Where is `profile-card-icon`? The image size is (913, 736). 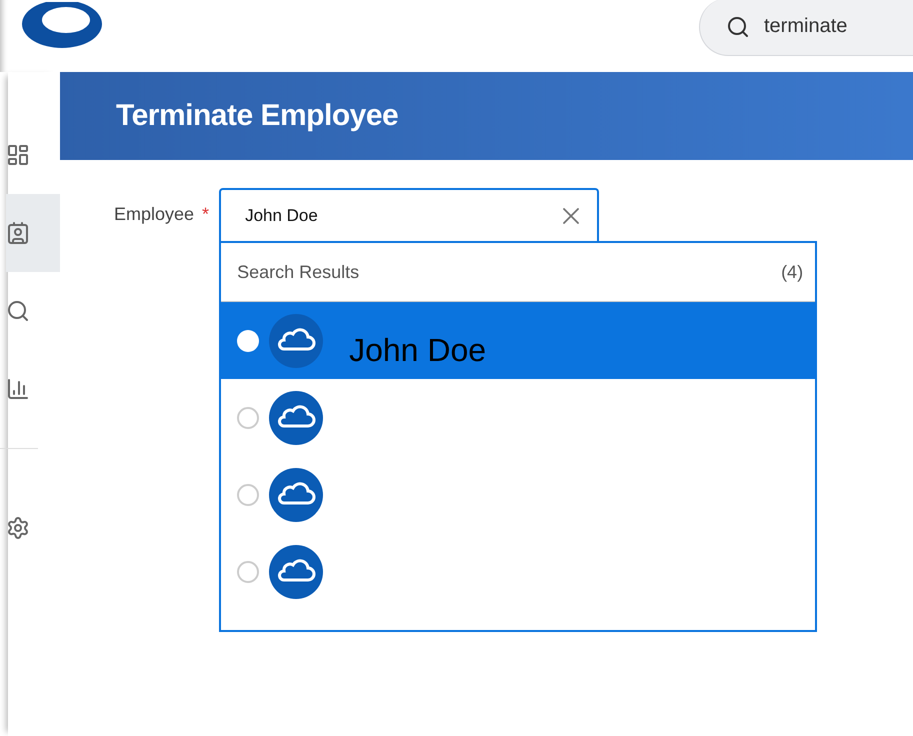
profile-card-icon is located at coordinates (18, 233).